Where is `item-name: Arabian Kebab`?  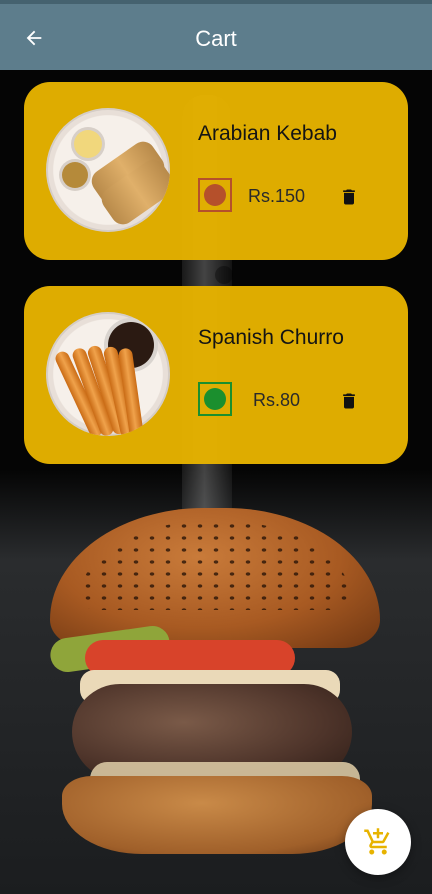 item-name: Arabian Kebab is located at coordinates (267, 133).